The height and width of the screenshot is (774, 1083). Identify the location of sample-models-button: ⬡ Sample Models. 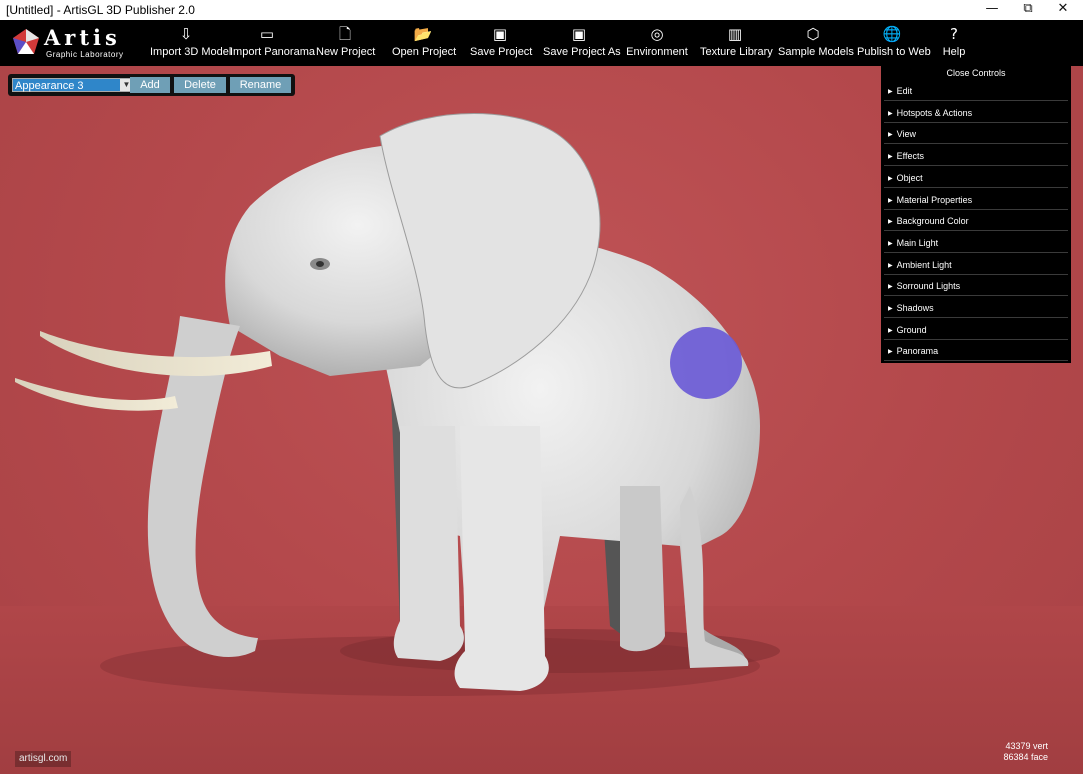
(816, 43).